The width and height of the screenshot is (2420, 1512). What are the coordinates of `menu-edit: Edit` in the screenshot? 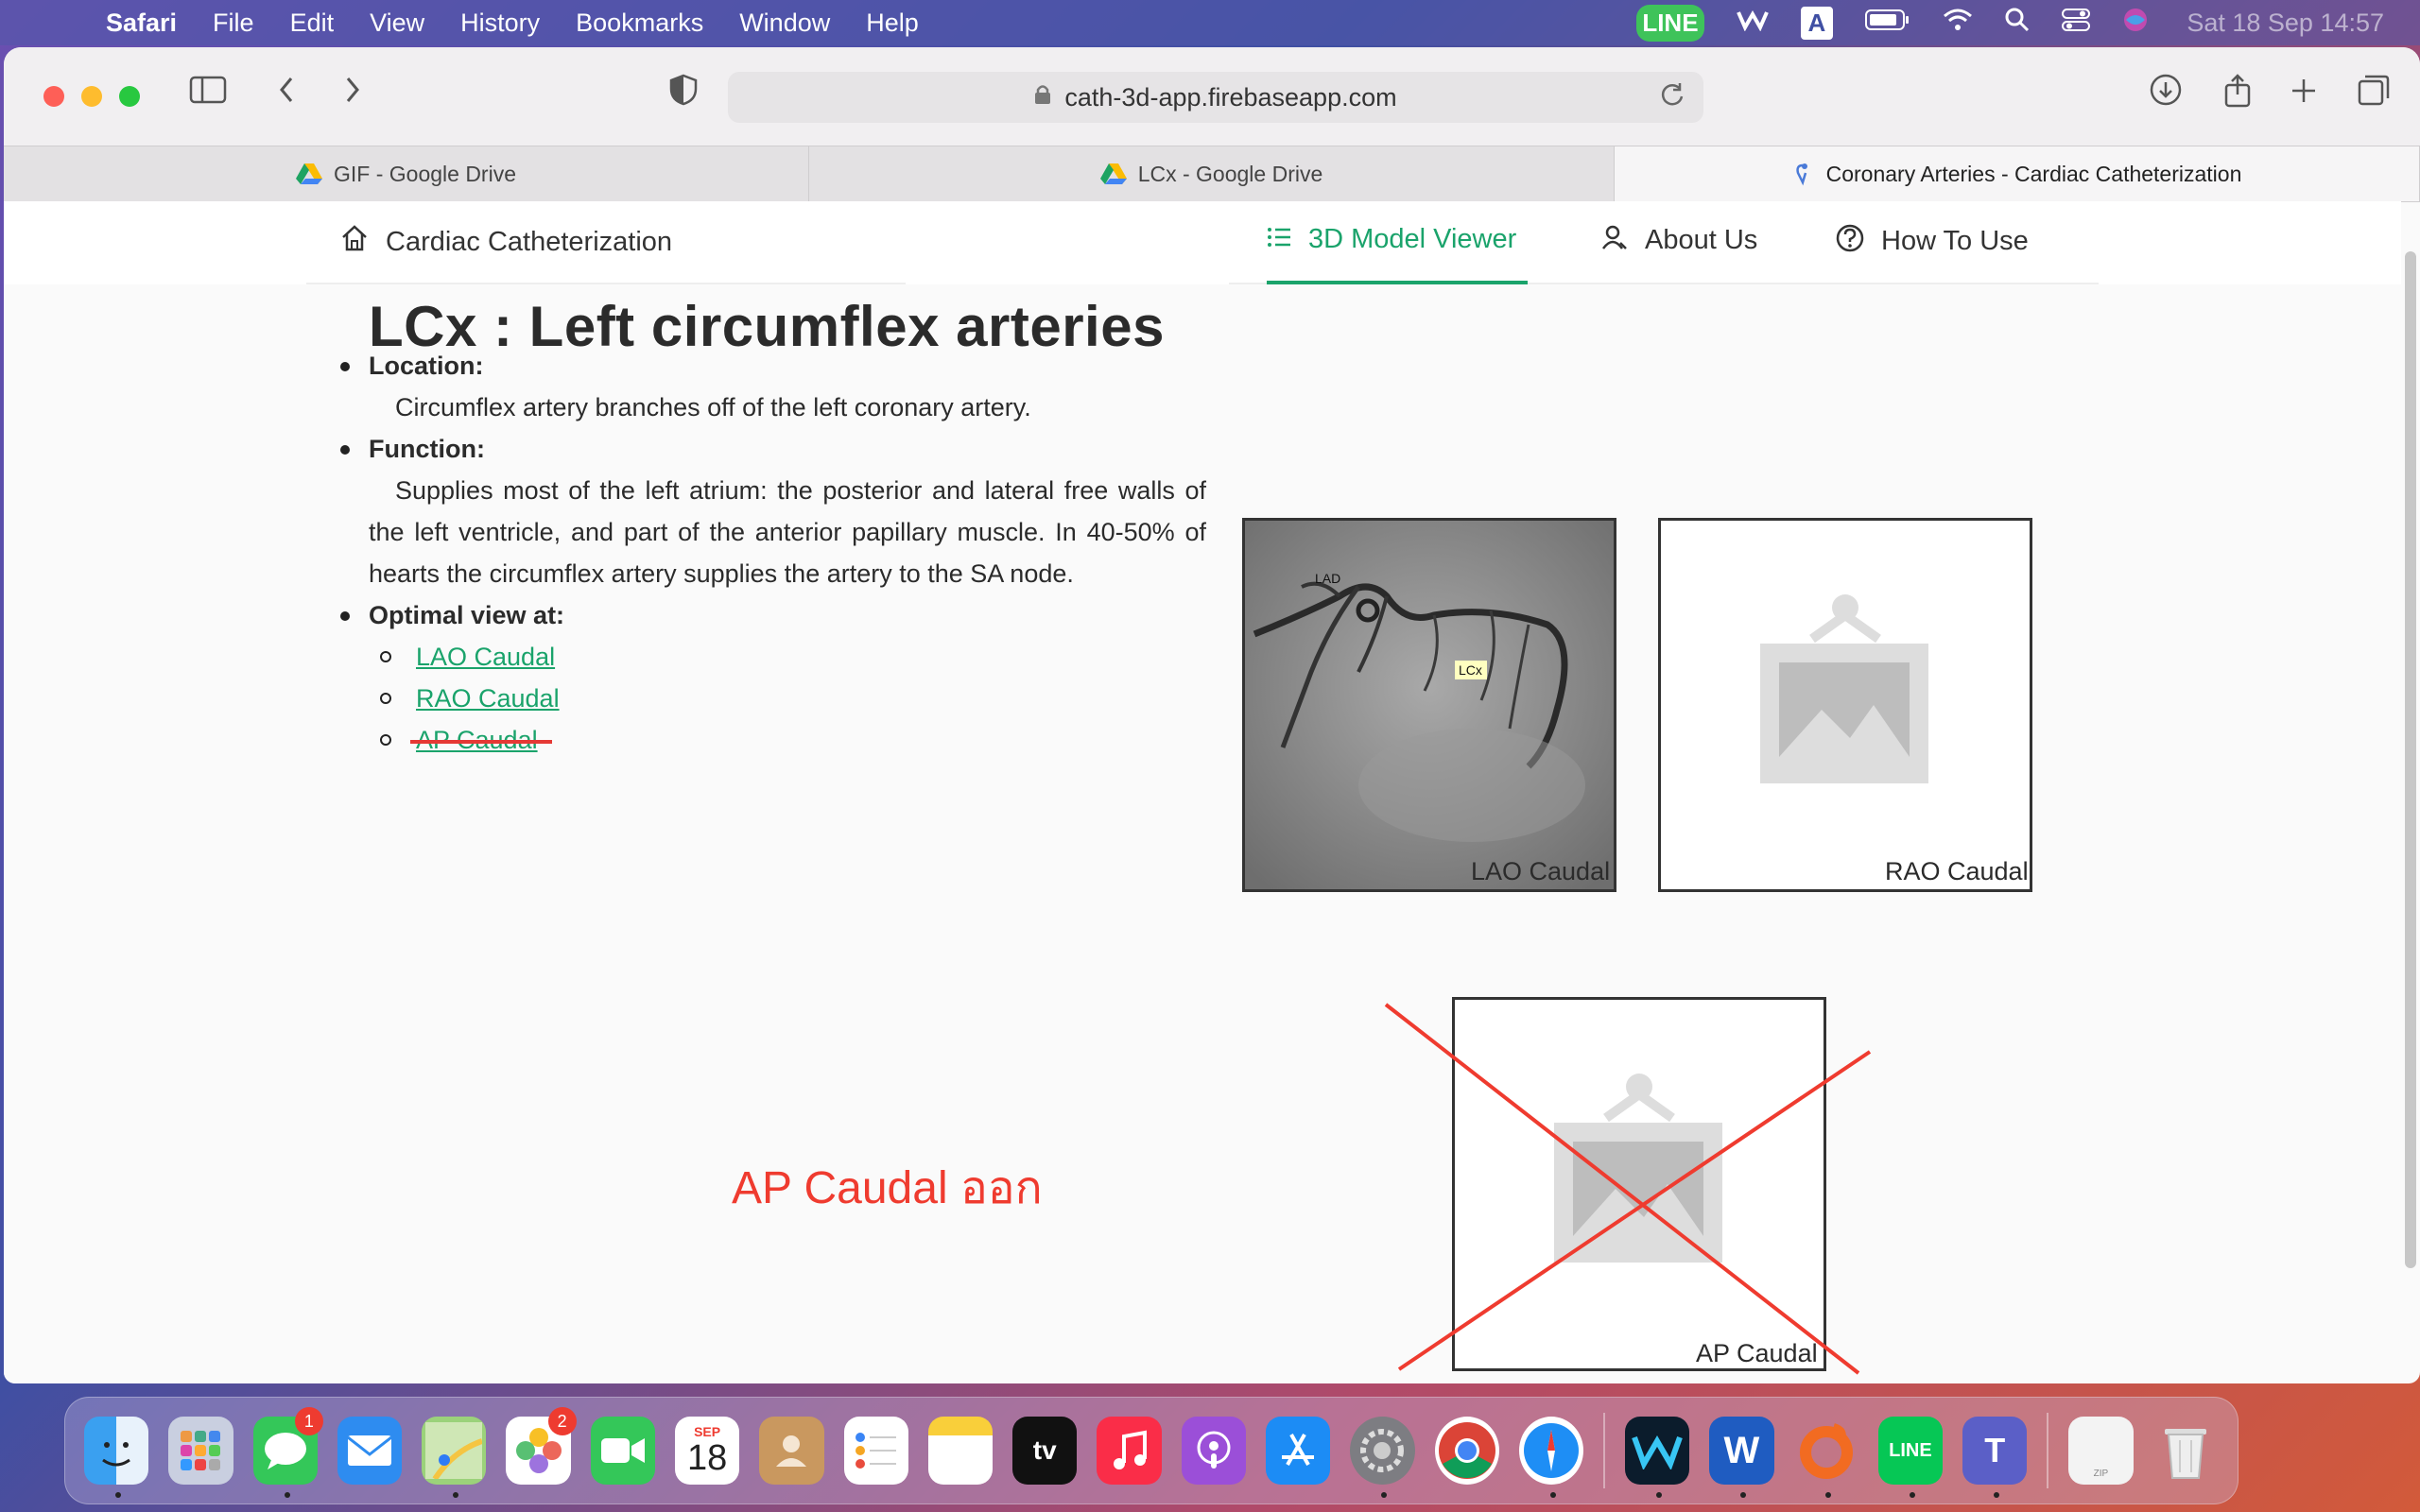 It's located at (312, 23).